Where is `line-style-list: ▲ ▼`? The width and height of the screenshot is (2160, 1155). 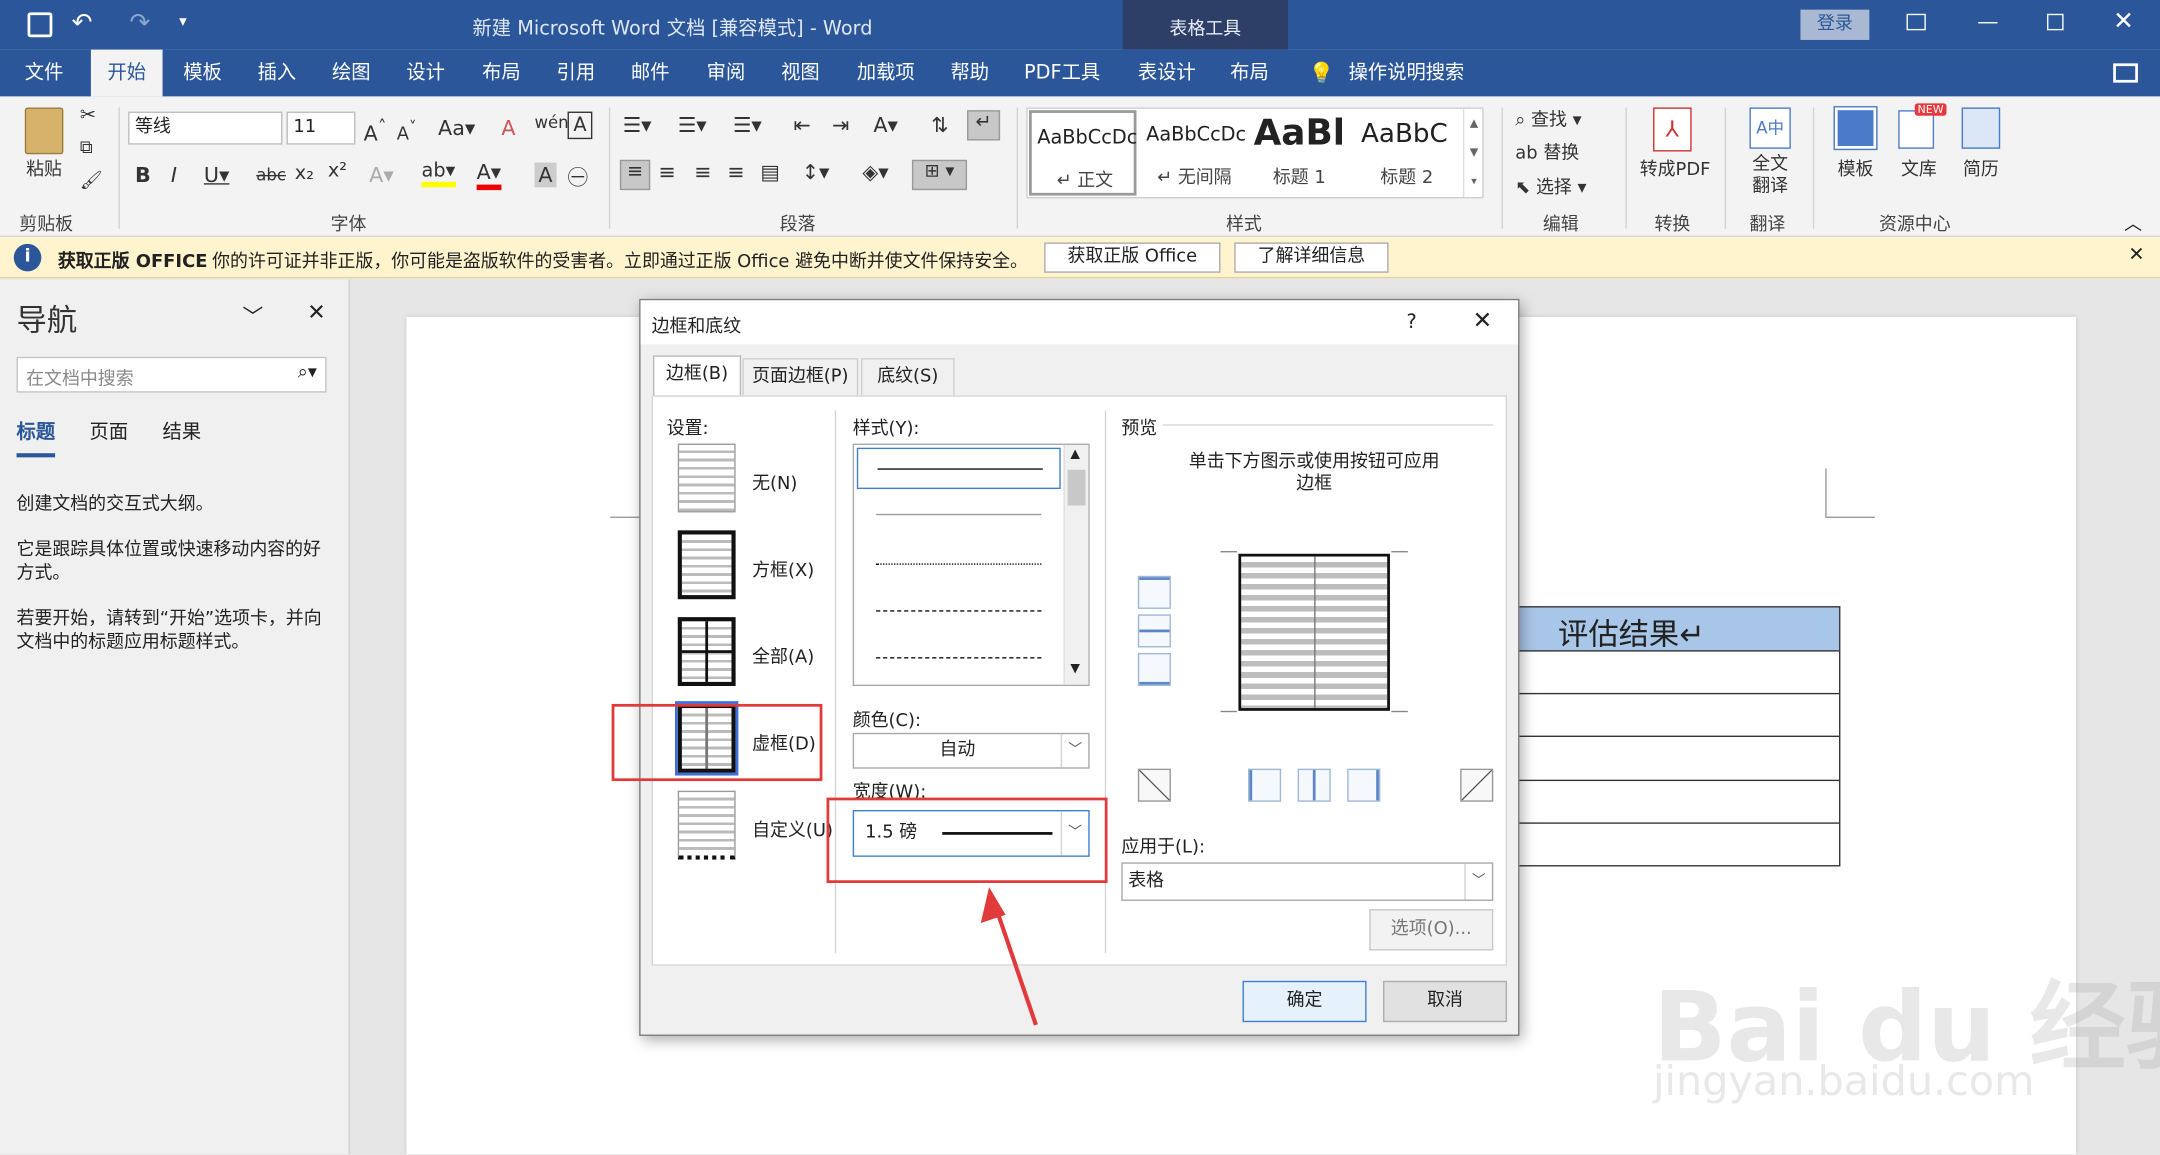
line-style-list: ▲ ▼ is located at coordinates (971, 565).